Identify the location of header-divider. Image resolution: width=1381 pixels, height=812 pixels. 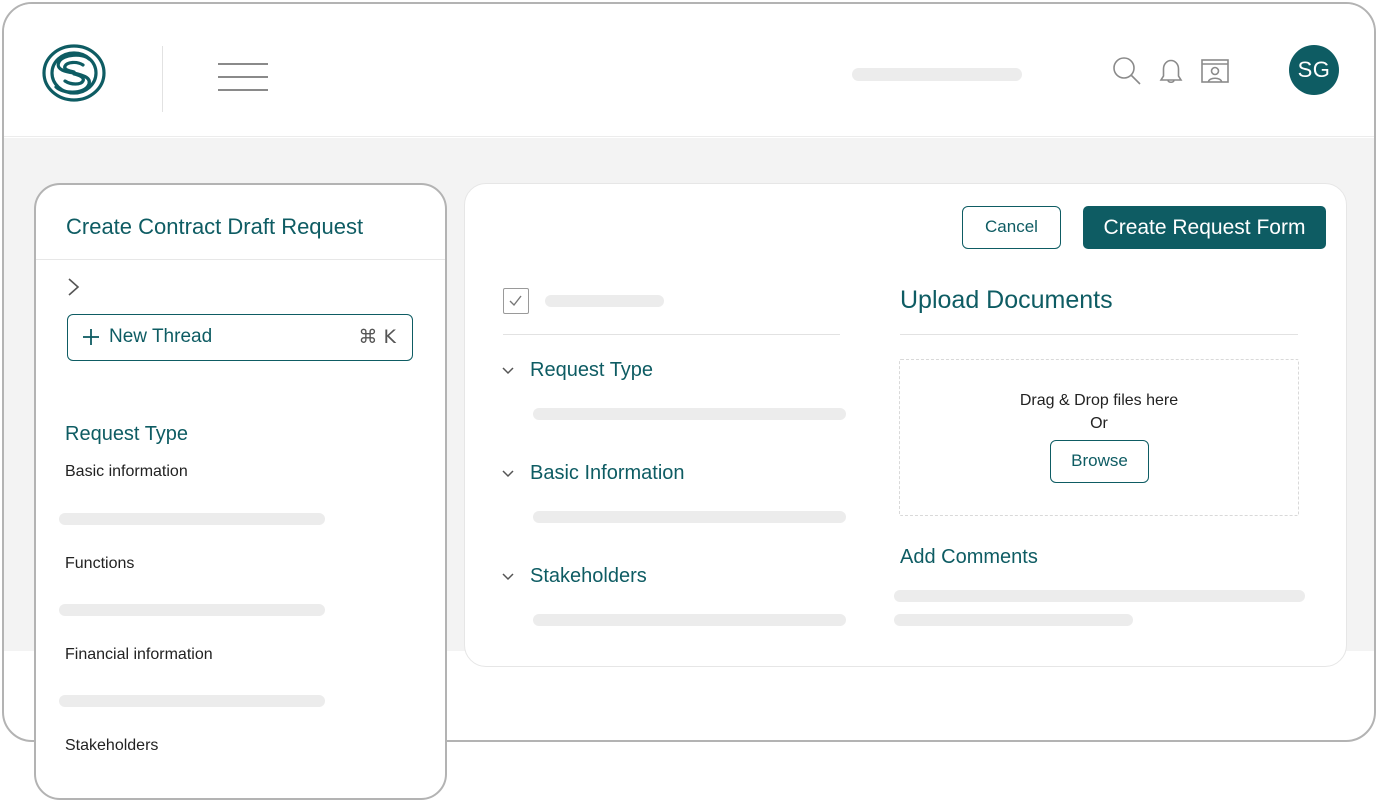
(162, 79).